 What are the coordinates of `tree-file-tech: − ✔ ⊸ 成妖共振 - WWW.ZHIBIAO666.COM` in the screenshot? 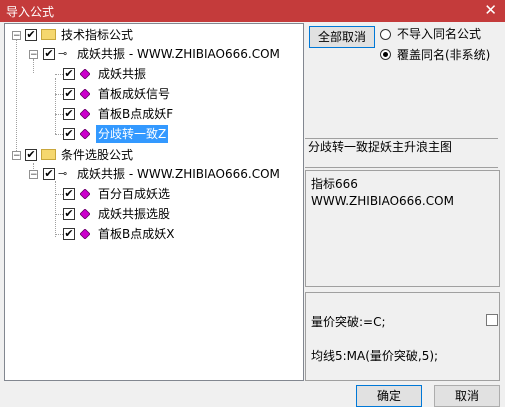 It's located at (153, 54).